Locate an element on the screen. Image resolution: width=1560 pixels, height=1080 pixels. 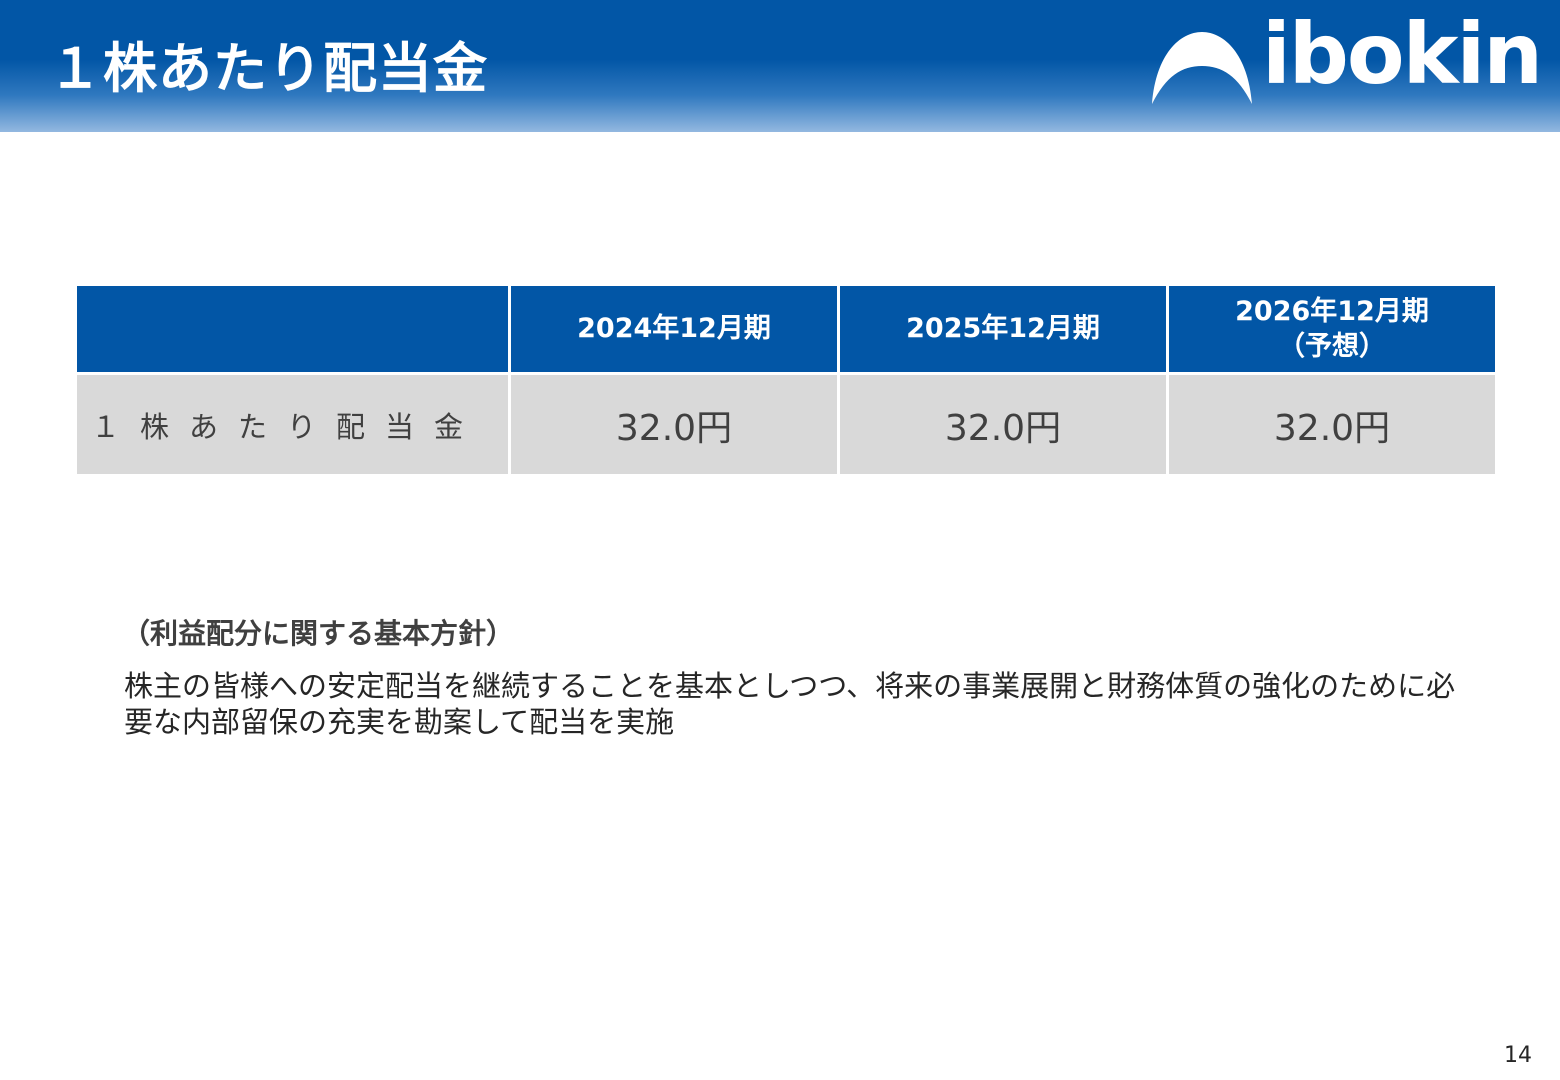
header-cell-empty is located at coordinates (292, 329).